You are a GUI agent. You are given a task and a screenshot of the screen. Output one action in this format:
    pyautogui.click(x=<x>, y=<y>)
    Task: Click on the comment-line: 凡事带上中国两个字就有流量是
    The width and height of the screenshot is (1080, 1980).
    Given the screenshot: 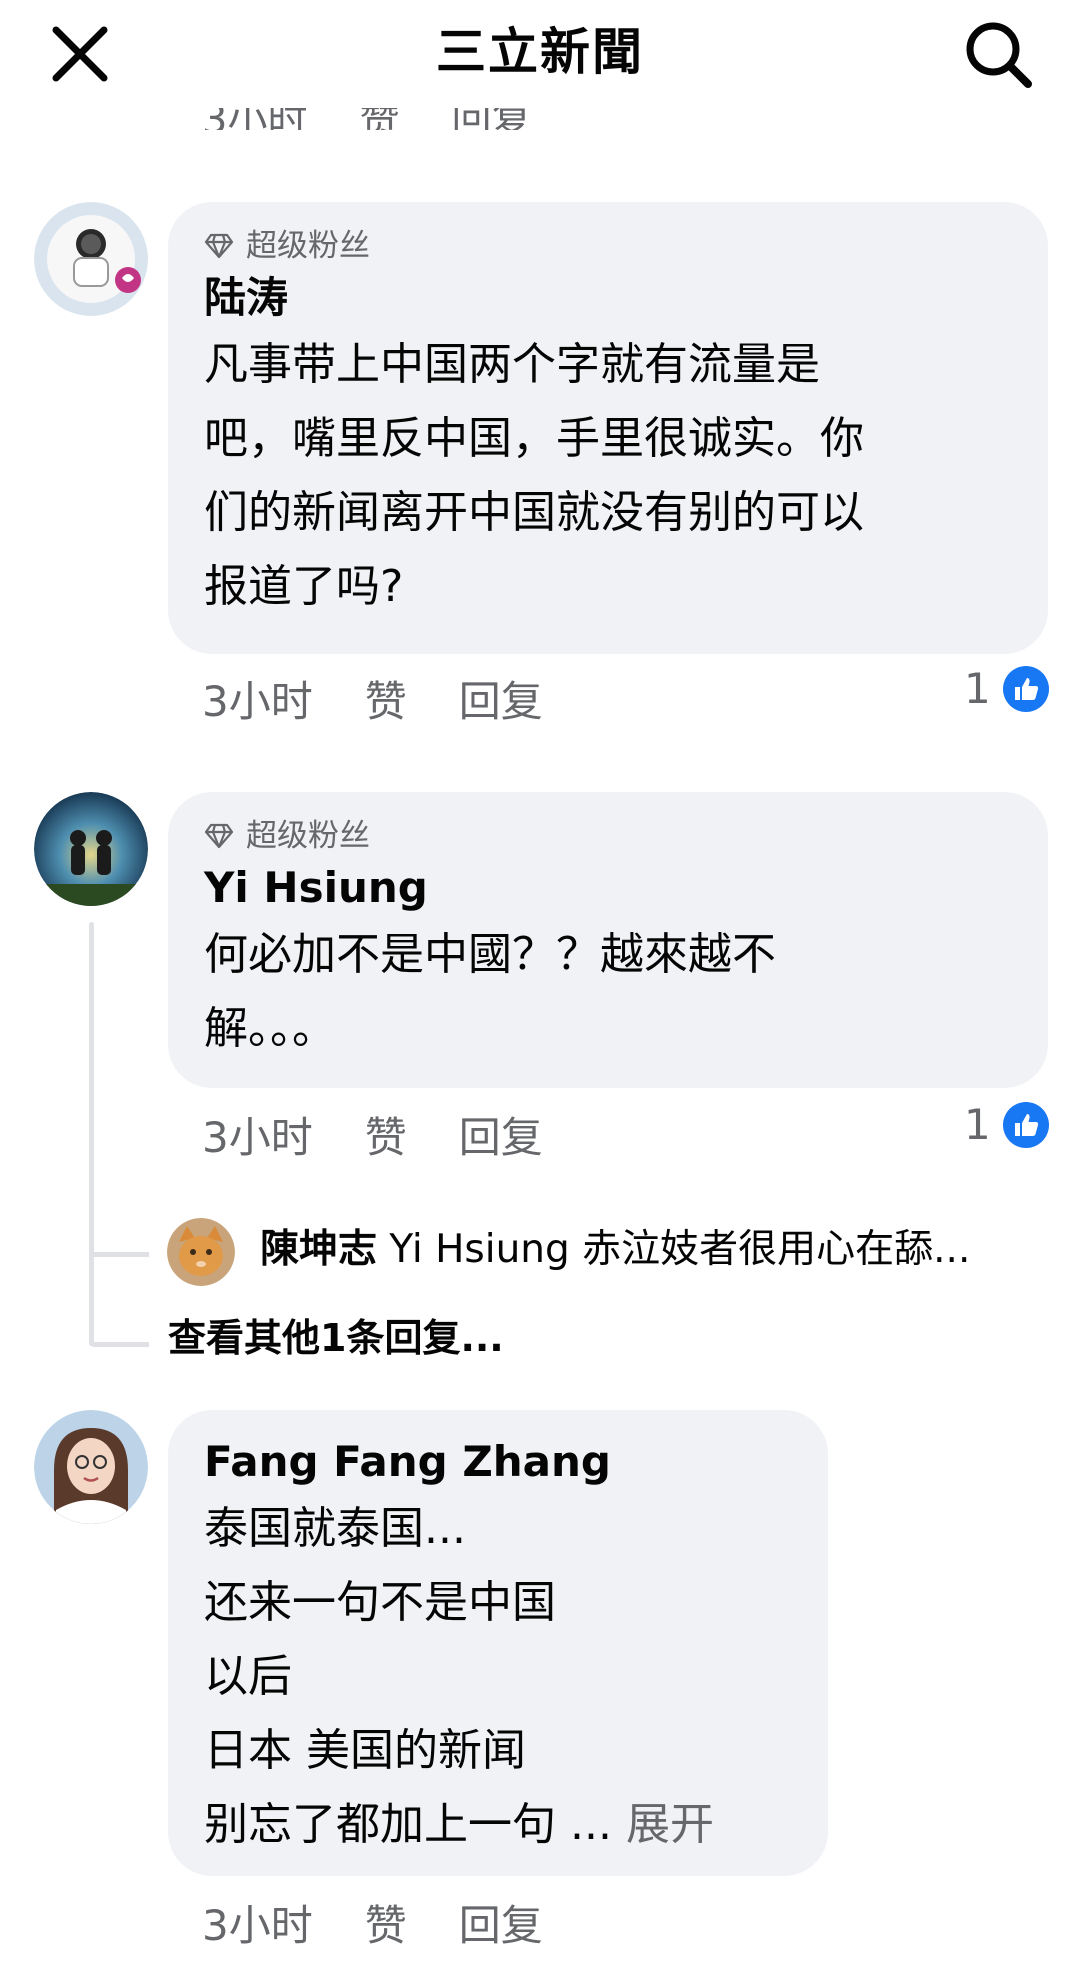 What is the action you would take?
    pyautogui.click(x=512, y=364)
    